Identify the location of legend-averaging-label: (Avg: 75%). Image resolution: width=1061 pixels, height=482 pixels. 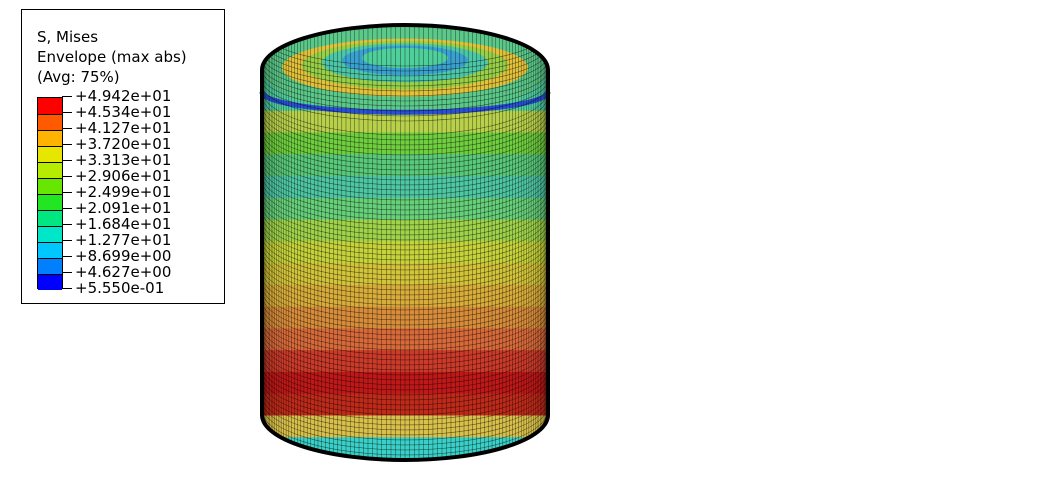
(78, 77).